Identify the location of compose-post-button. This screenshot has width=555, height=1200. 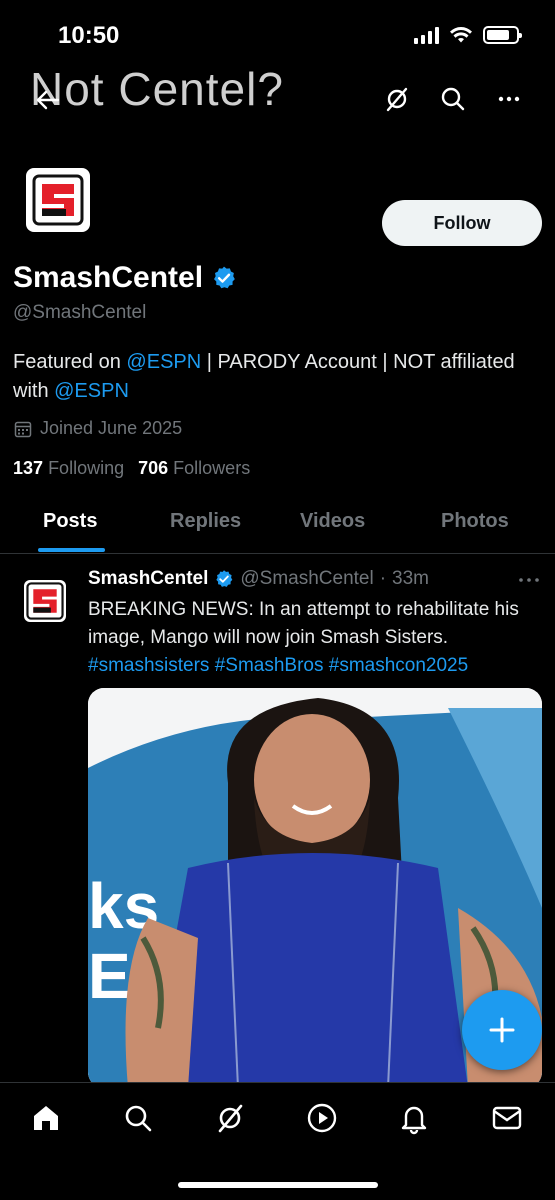
(502, 1030).